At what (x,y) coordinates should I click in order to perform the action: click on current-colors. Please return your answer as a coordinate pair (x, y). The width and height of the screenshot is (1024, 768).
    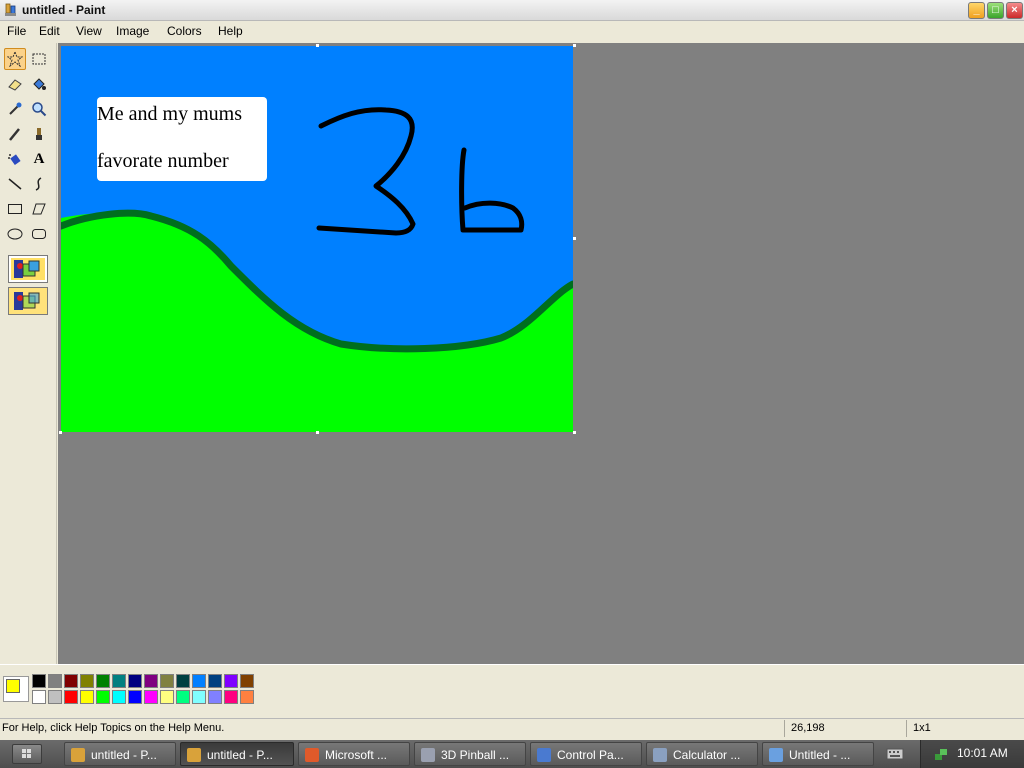
    Looking at the image, I should click on (16, 689).